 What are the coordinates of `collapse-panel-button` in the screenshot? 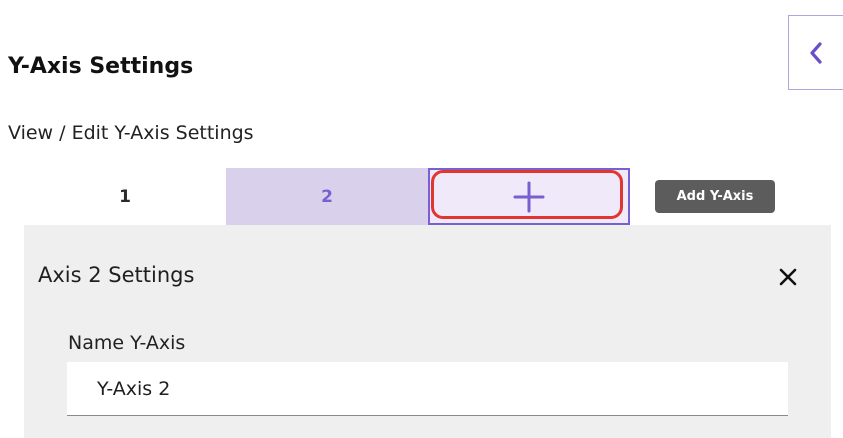 It's located at (815, 52).